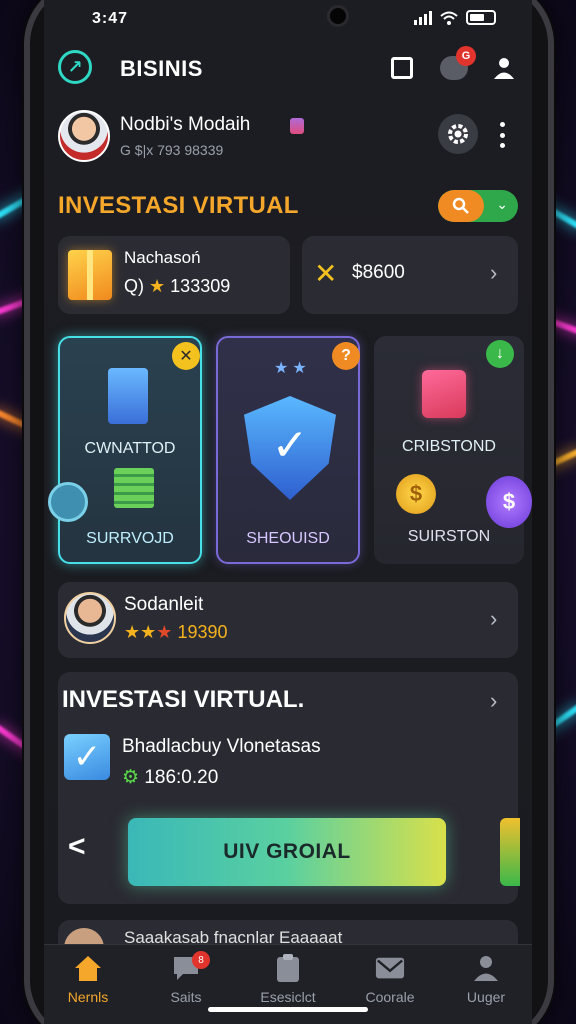 Image resolution: width=576 pixels, height=1024 pixels. I want to click on gear-icon: ⚙, so click(131, 777).